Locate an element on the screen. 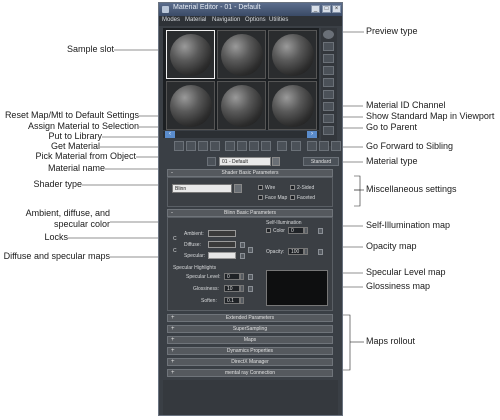 The width and height of the screenshot is (500, 420). faceted-checkbox is located at coordinates (292, 197).